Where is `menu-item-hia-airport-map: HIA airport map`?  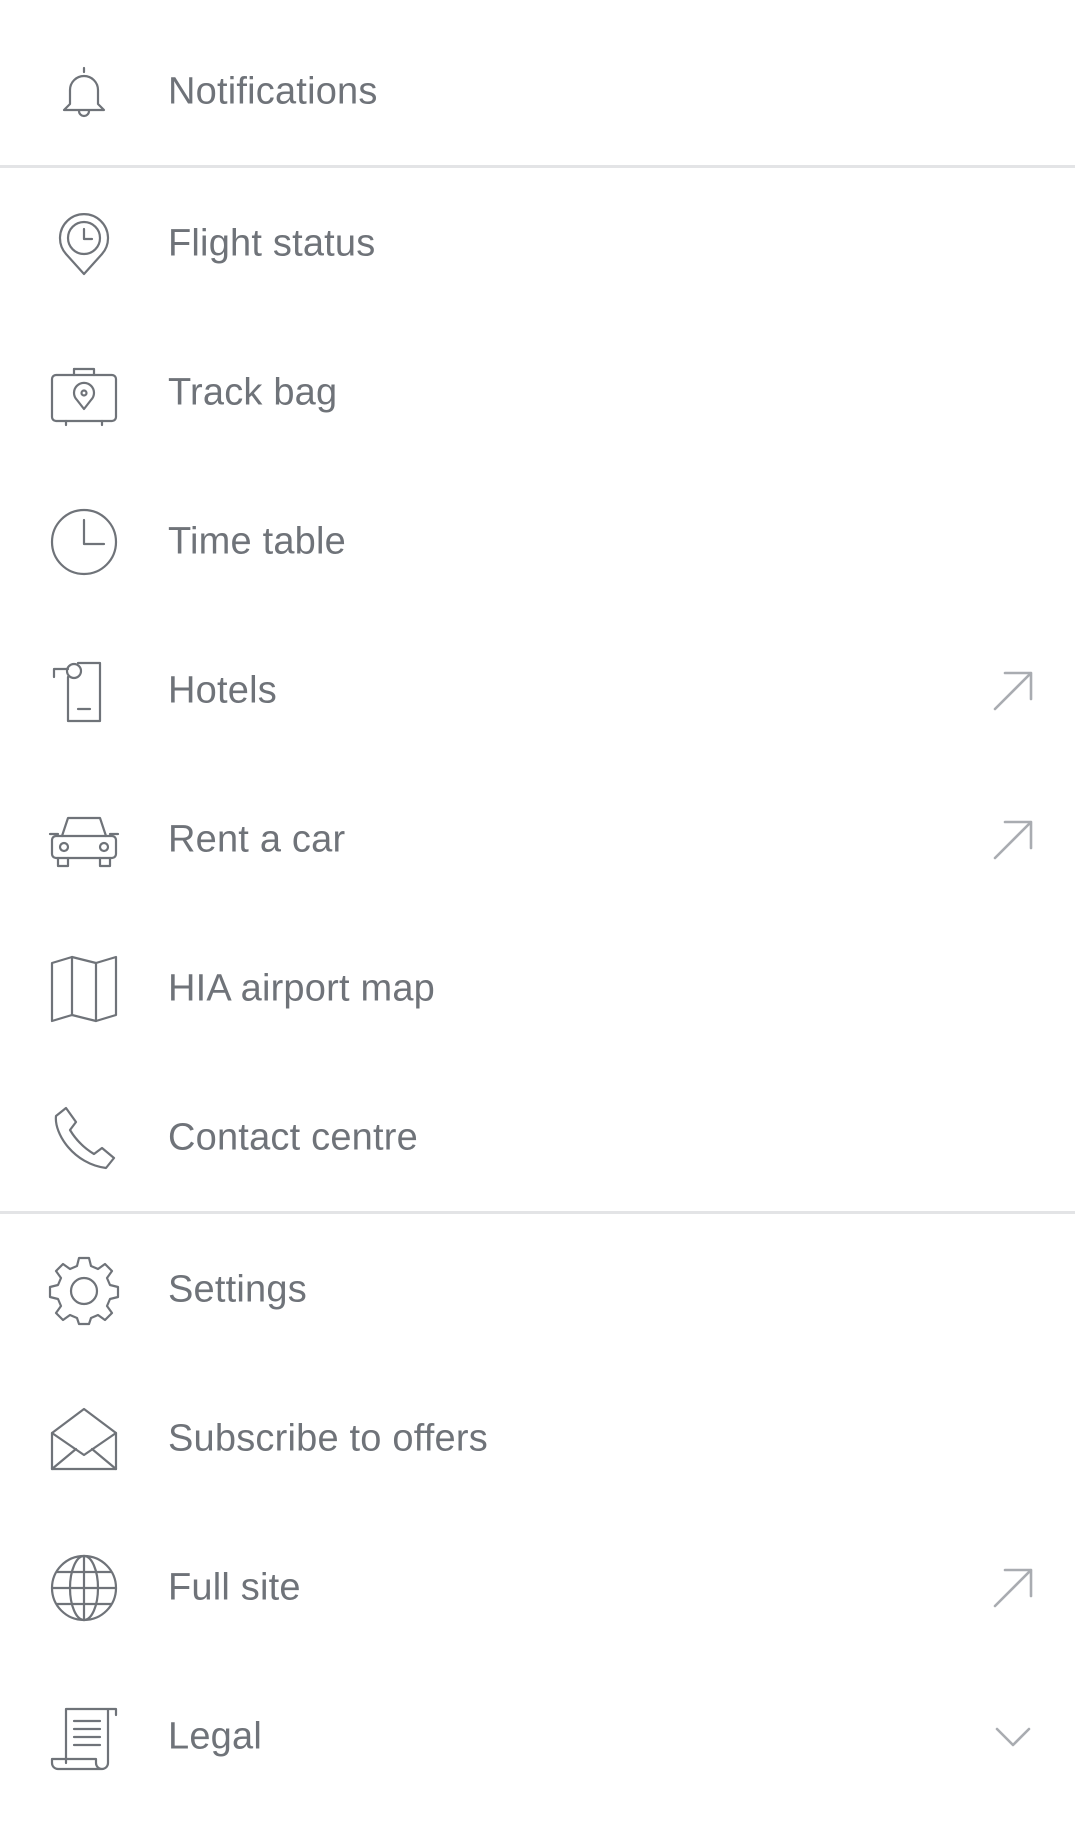 menu-item-hia-airport-map: HIA airport map is located at coordinates (537, 989).